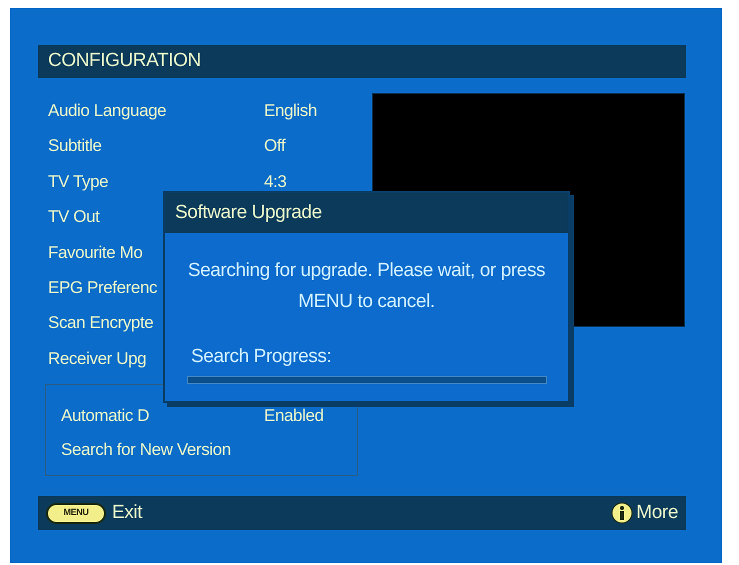  What do you see at coordinates (622, 513) in the screenshot?
I see `info-icon` at bounding box center [622, 513].